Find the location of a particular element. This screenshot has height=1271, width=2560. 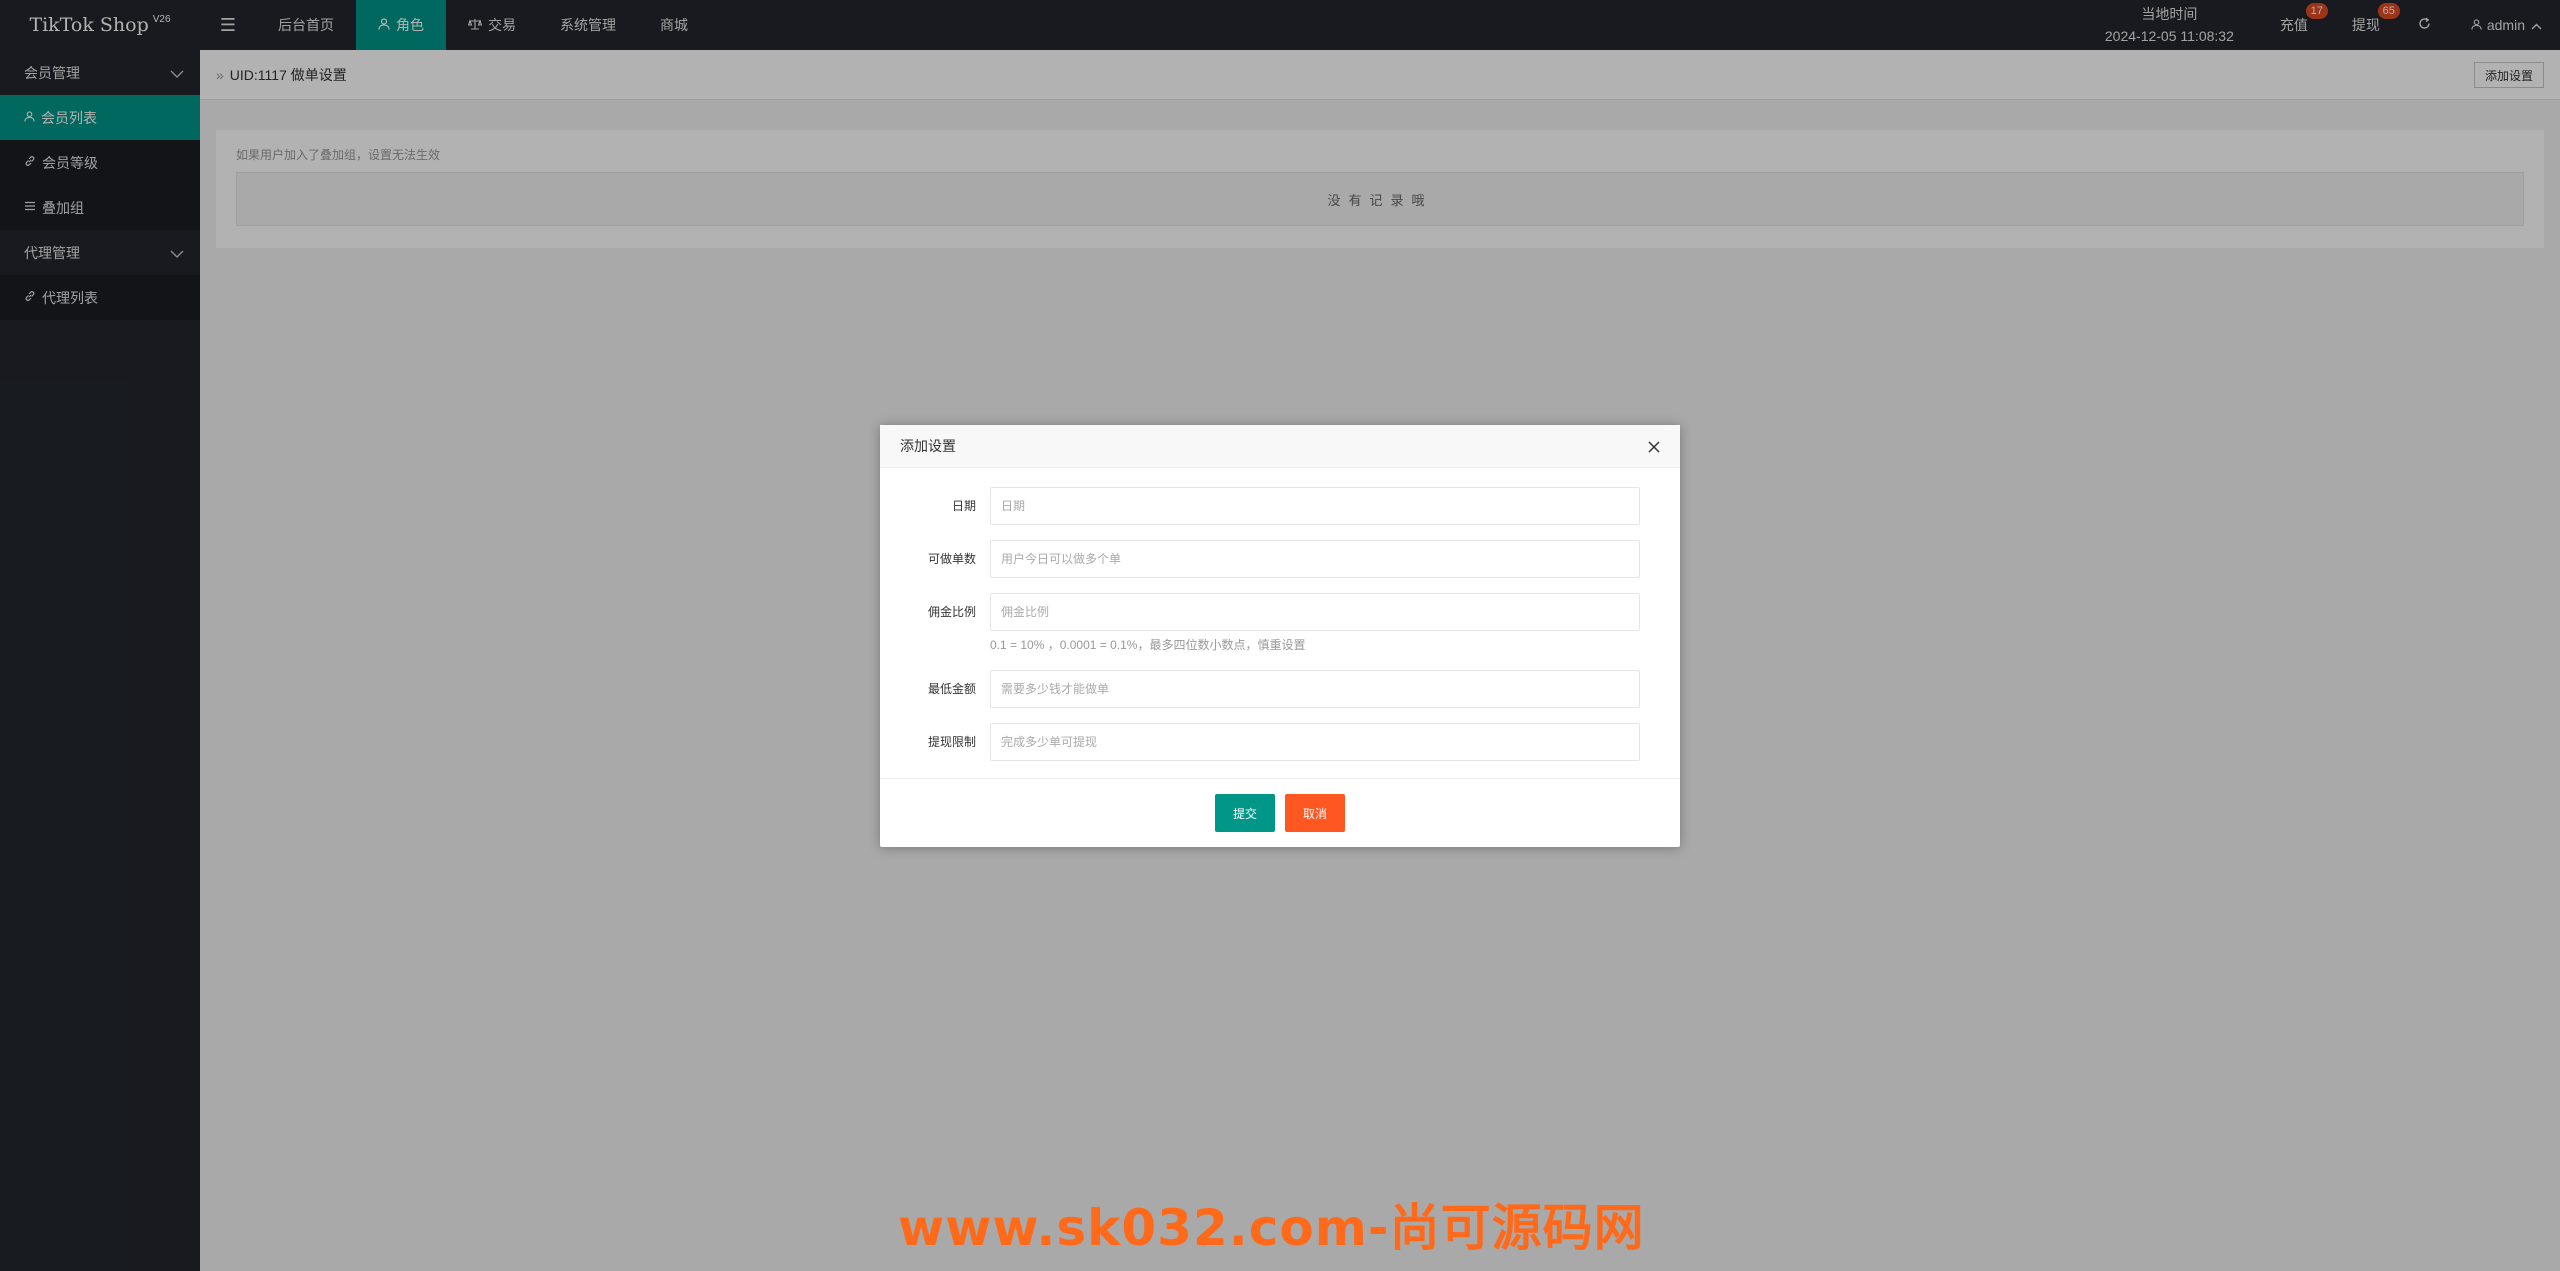

commission-label: 佣金比例 is located at coordinates (951, 612).